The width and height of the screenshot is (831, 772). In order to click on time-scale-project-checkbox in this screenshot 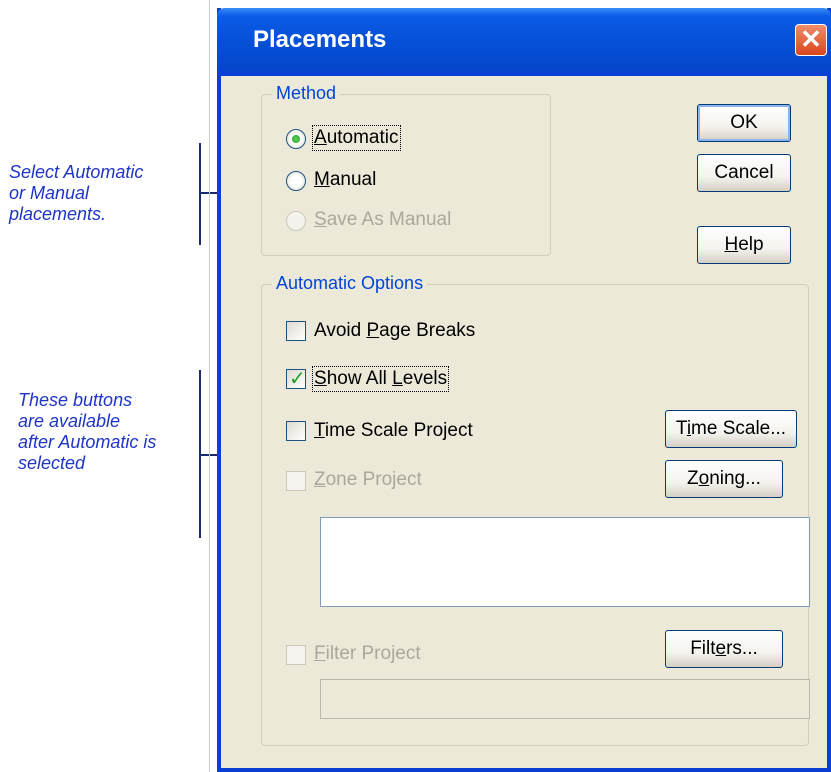, I will do `click(296, 431)`.